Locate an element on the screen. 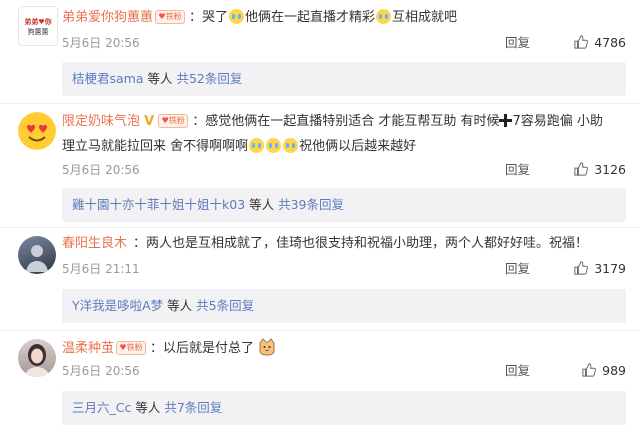  comment-text-line2: 理立马就能拉回来 舍不得啊啊啊 祝他俩以后越来越好 is located at coordinates (344, 147).